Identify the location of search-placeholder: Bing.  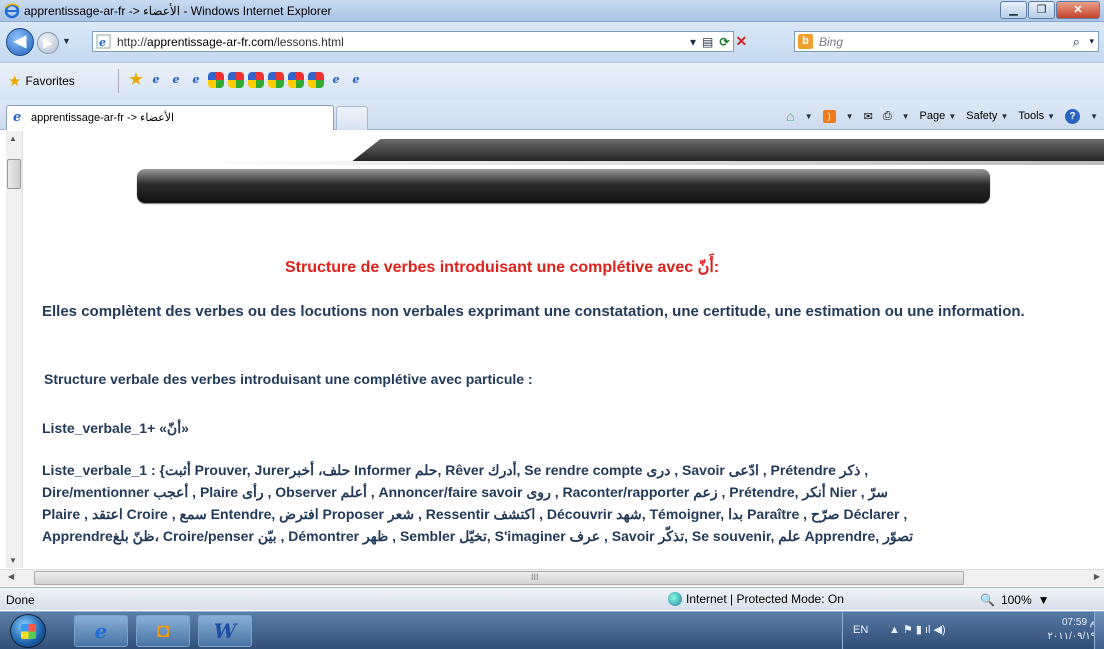
(831, 42).